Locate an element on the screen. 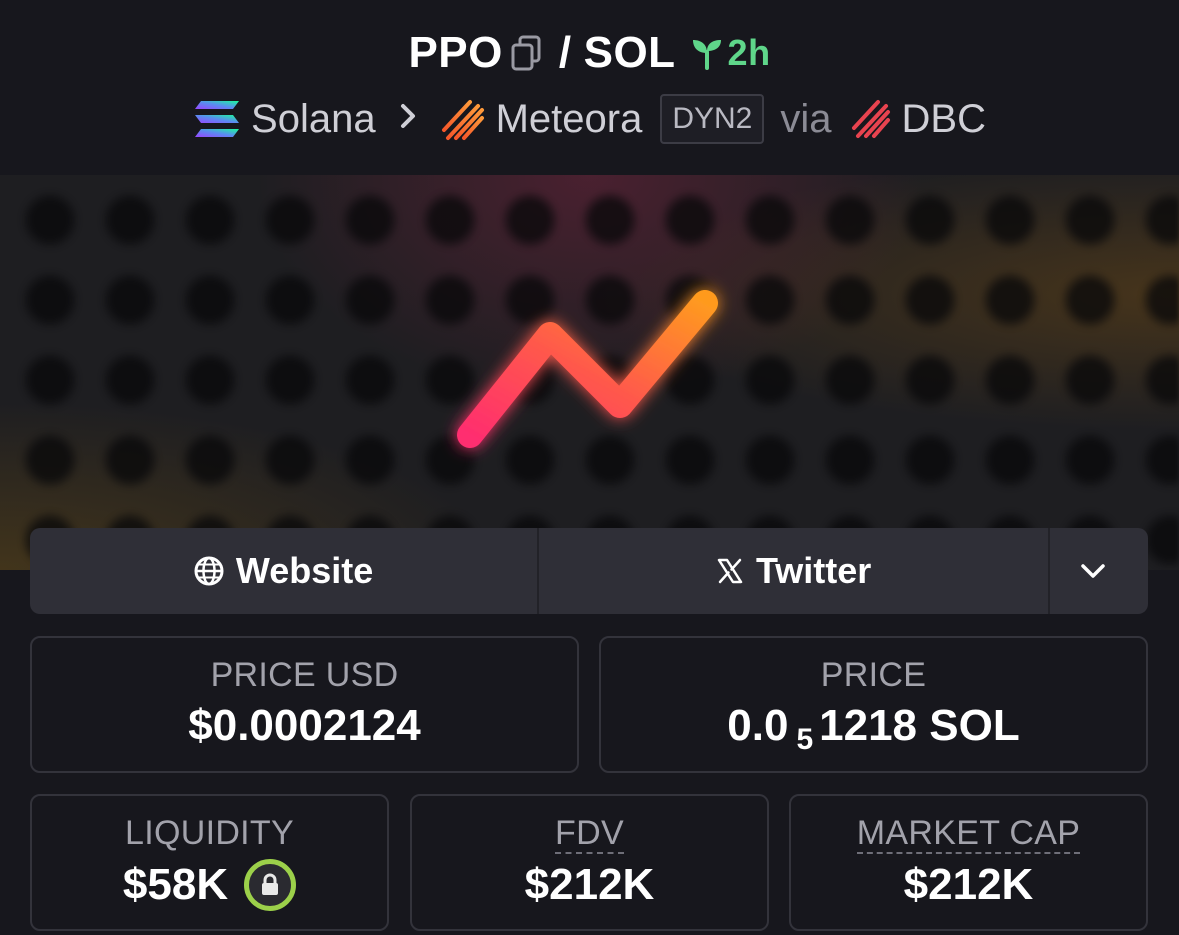 Image resolution: width=1179 pixels, height=935 pixels. chevron-right-icon is located at coordinates (408, 119).